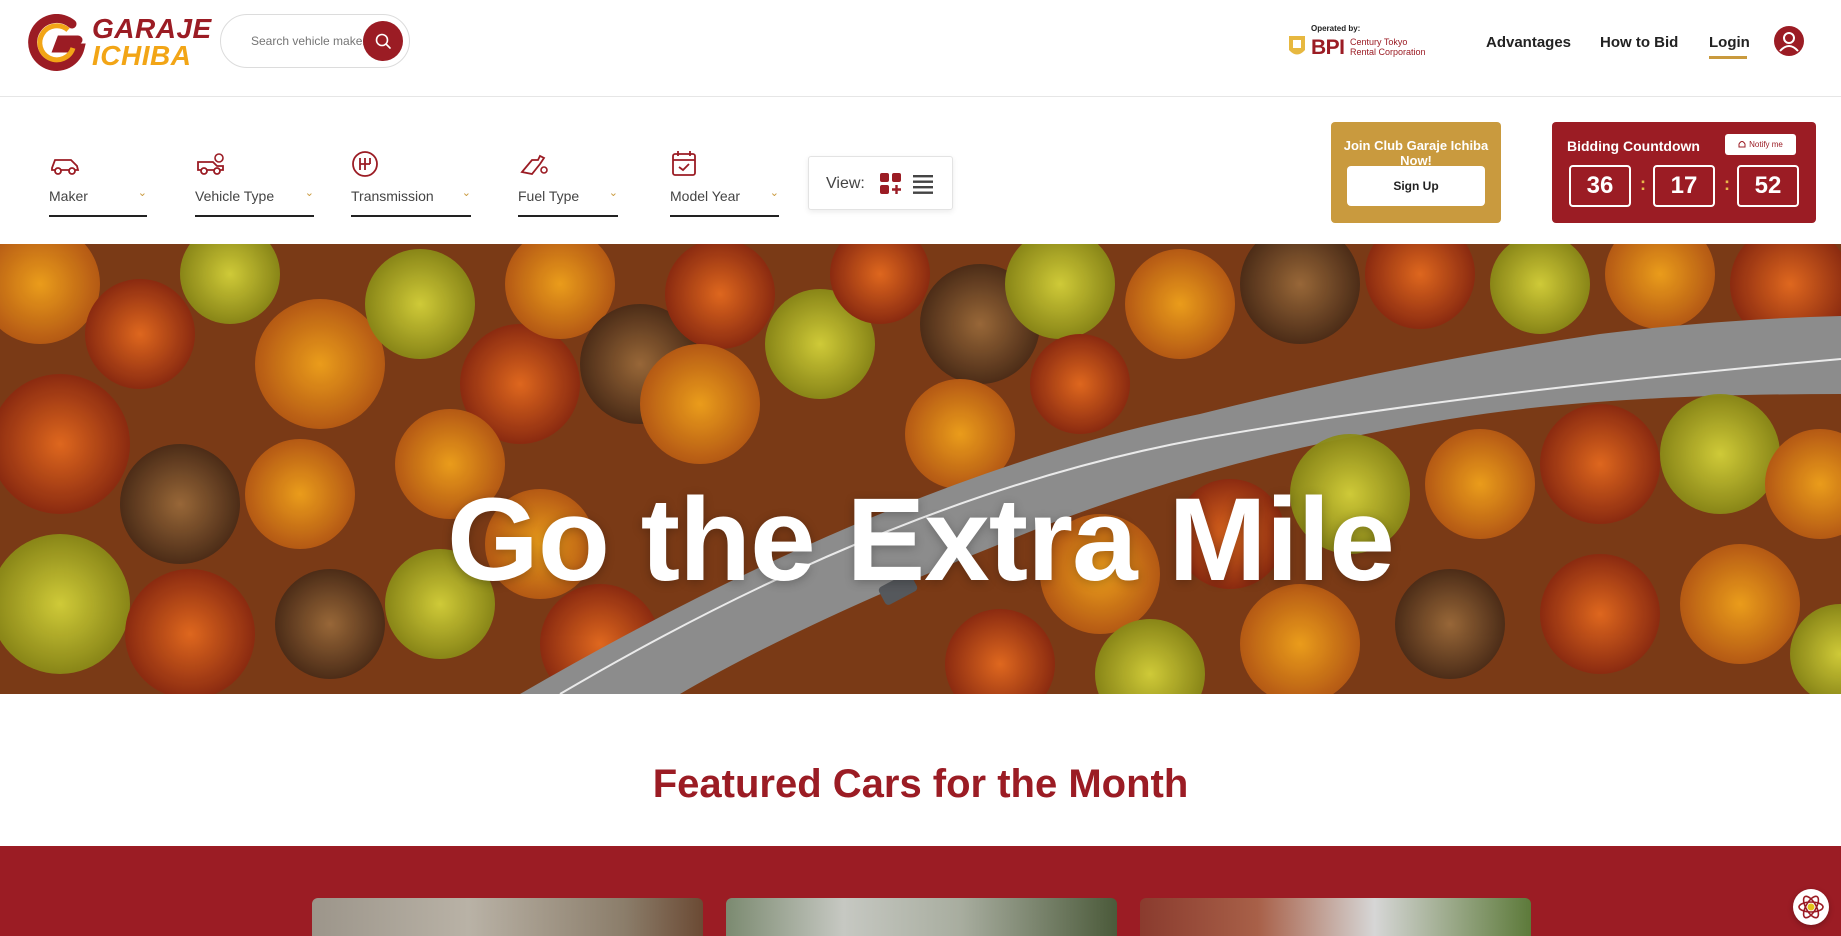  What do you see at coordinates (1416, 186) in the screenshot?
I see `sign-up-button: Sign Up` at bounding box center [1416, 186].